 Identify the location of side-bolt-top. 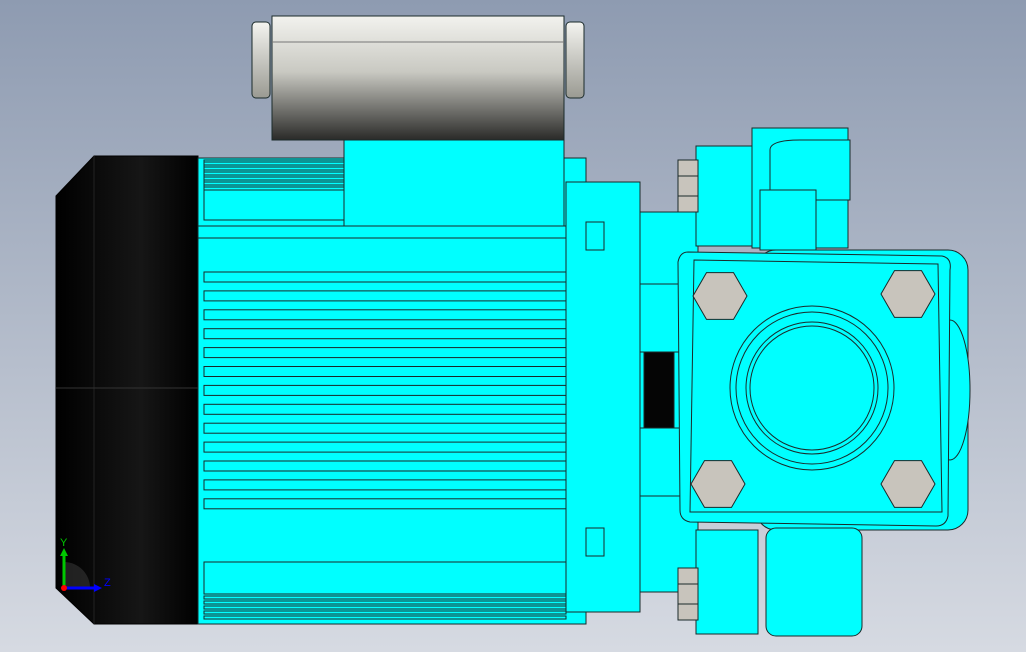
(688, 186).